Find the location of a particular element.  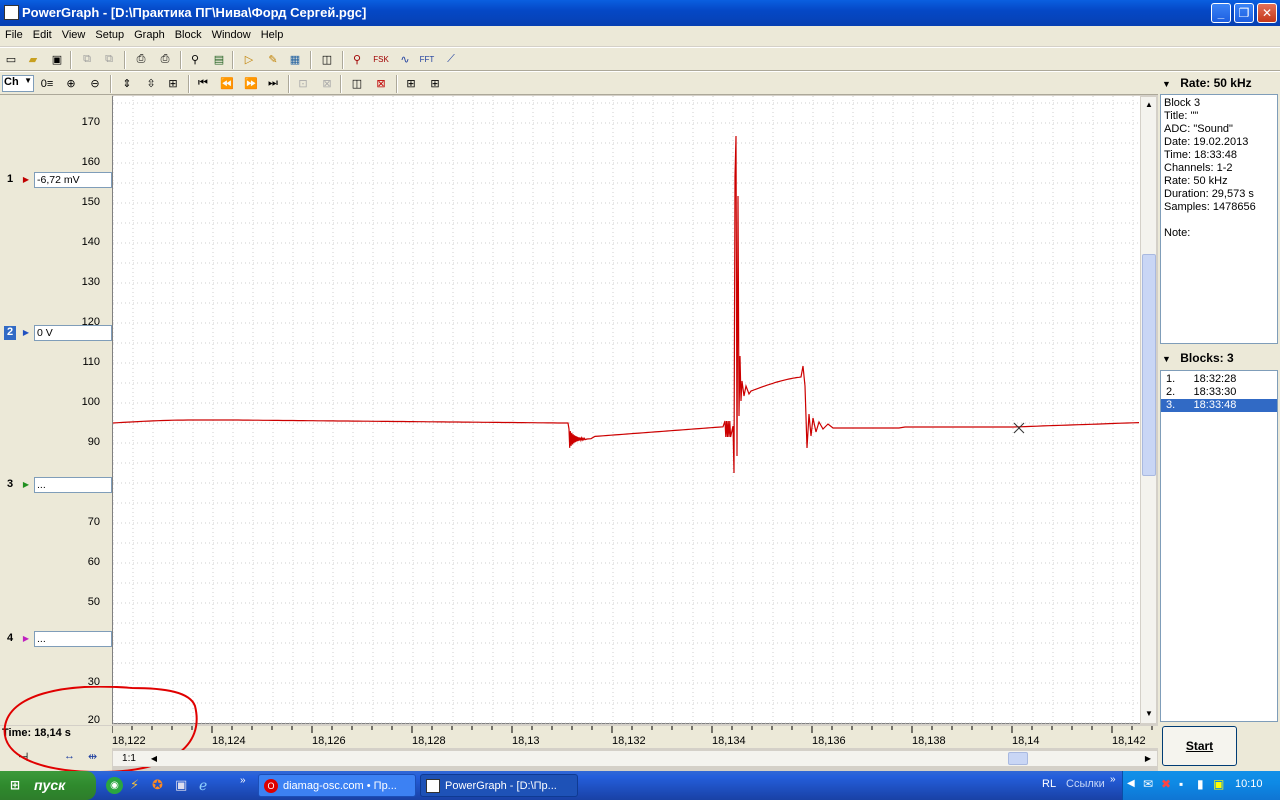

first-icon: ⏮ is located at coordinates (203, 83).